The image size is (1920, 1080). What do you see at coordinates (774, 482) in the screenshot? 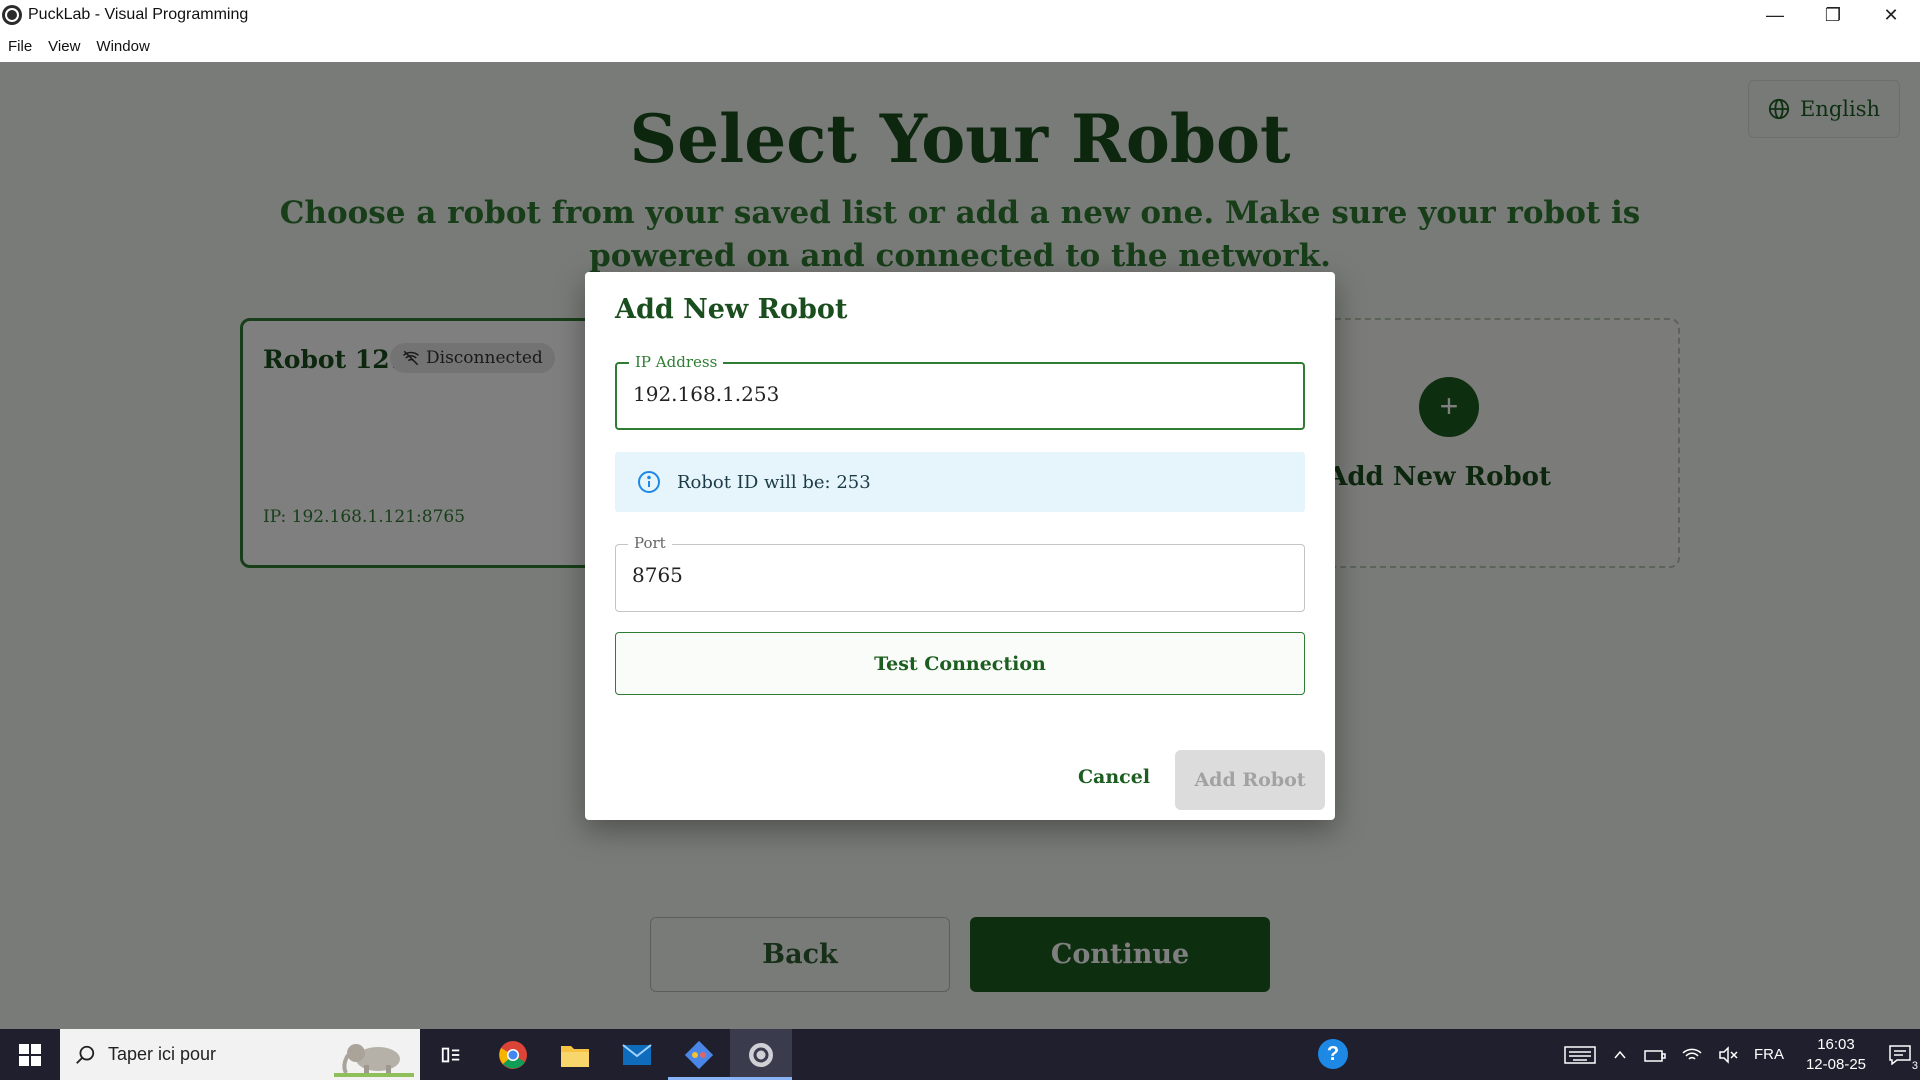
I see `robot-id-text: Robot ID will be: 253` at bounding box center [774, 482].